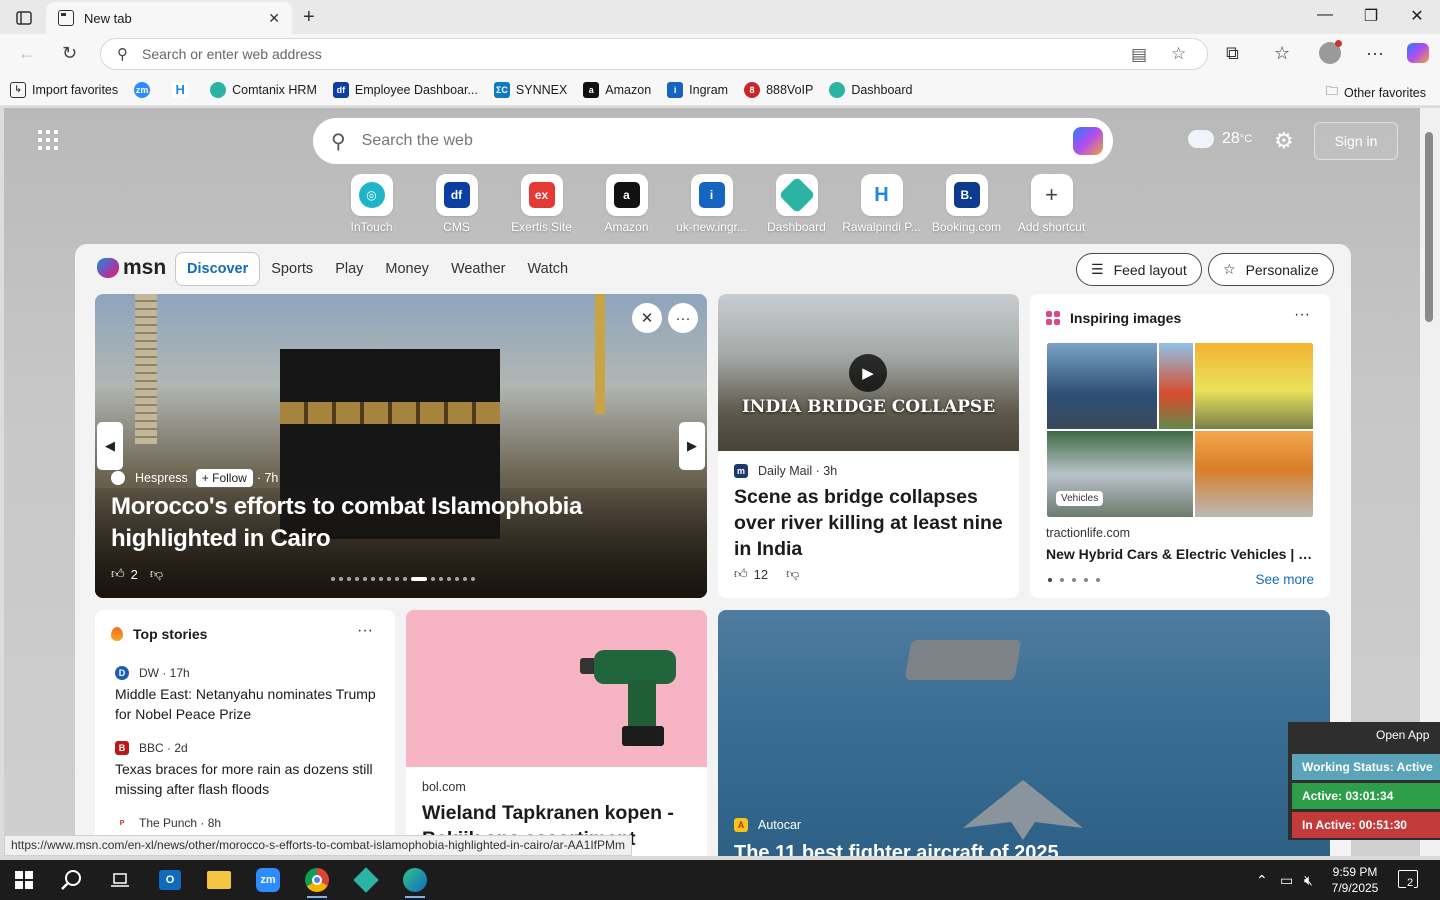  I want to click on hide-story-close-icon: ✕, so click(647, 318).